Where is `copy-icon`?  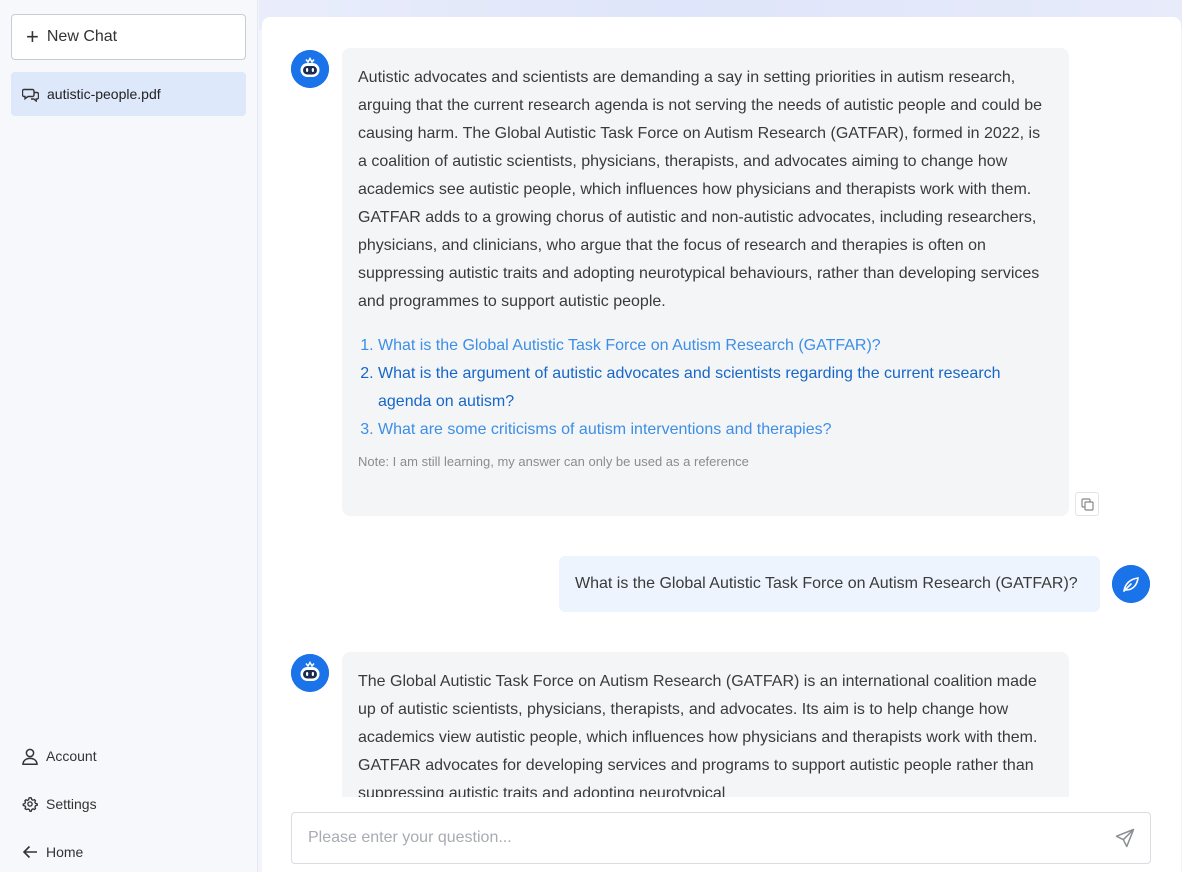
copy-icon is located at coordinates (1087, 504).